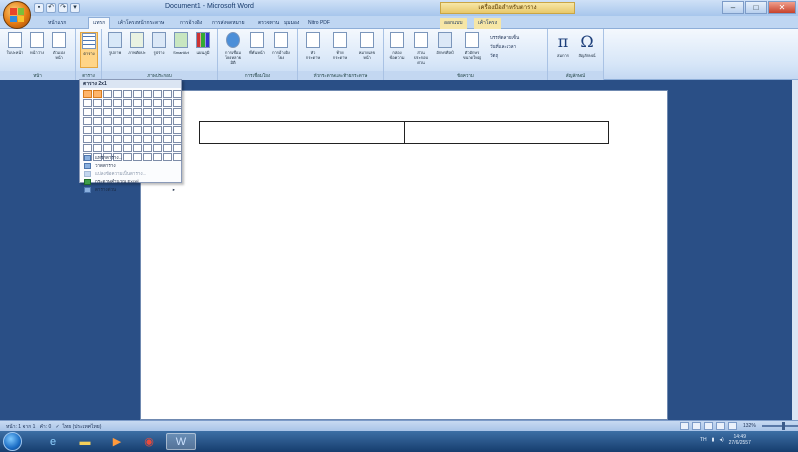 This screenshot has height=452, width=798. I want to click on tab-layout: เค้าโครง, so click(488, 23).